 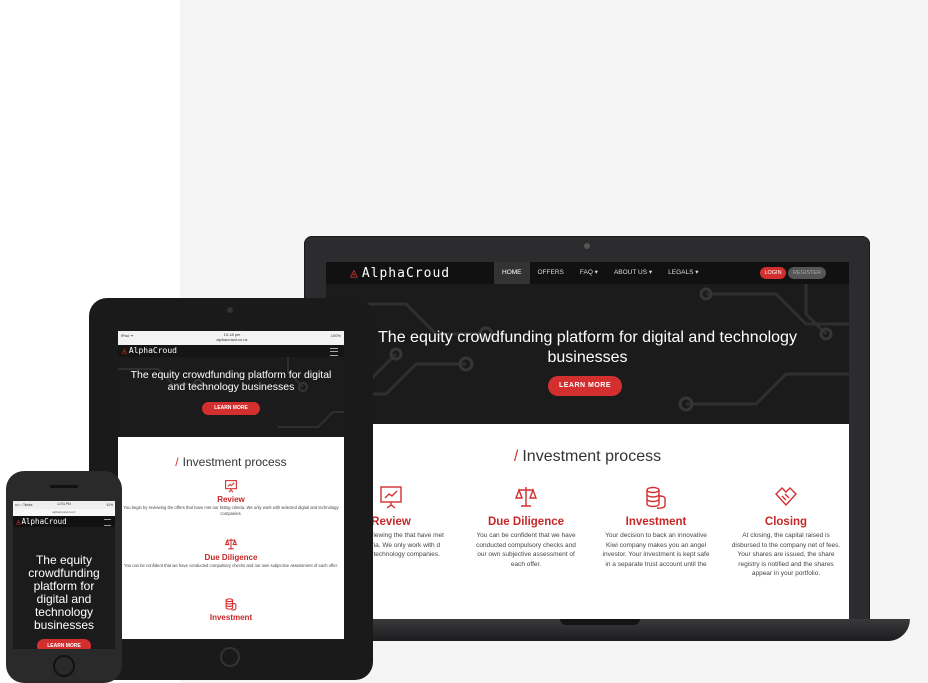 I want to click on phone-navbar: ◬AlphaCroud, so click(x=64, y=521).